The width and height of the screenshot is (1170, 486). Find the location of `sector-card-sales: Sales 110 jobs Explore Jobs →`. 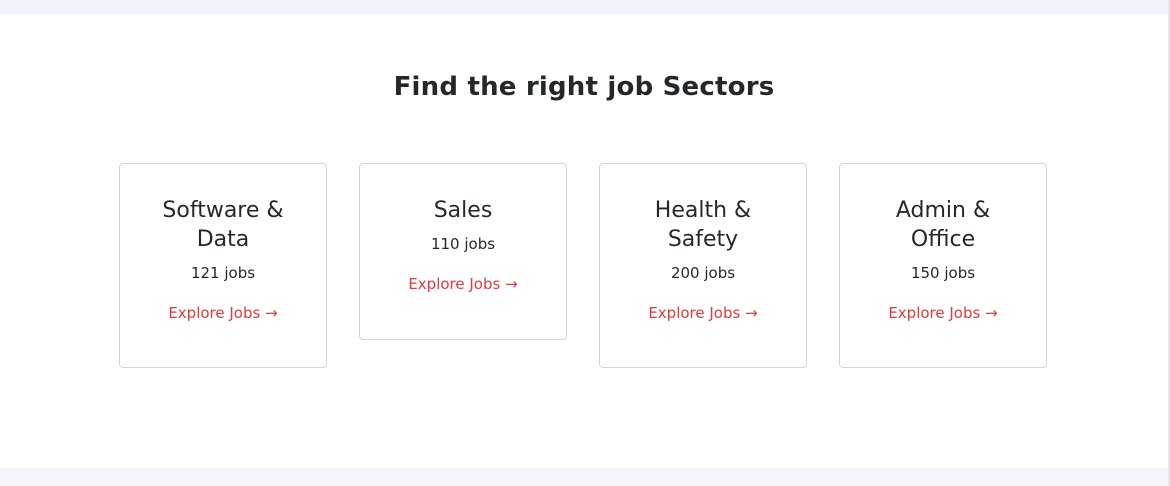

sector-card-sales: Sales 110 jobs Explore Jobs → is located at coordinates (463, 251).